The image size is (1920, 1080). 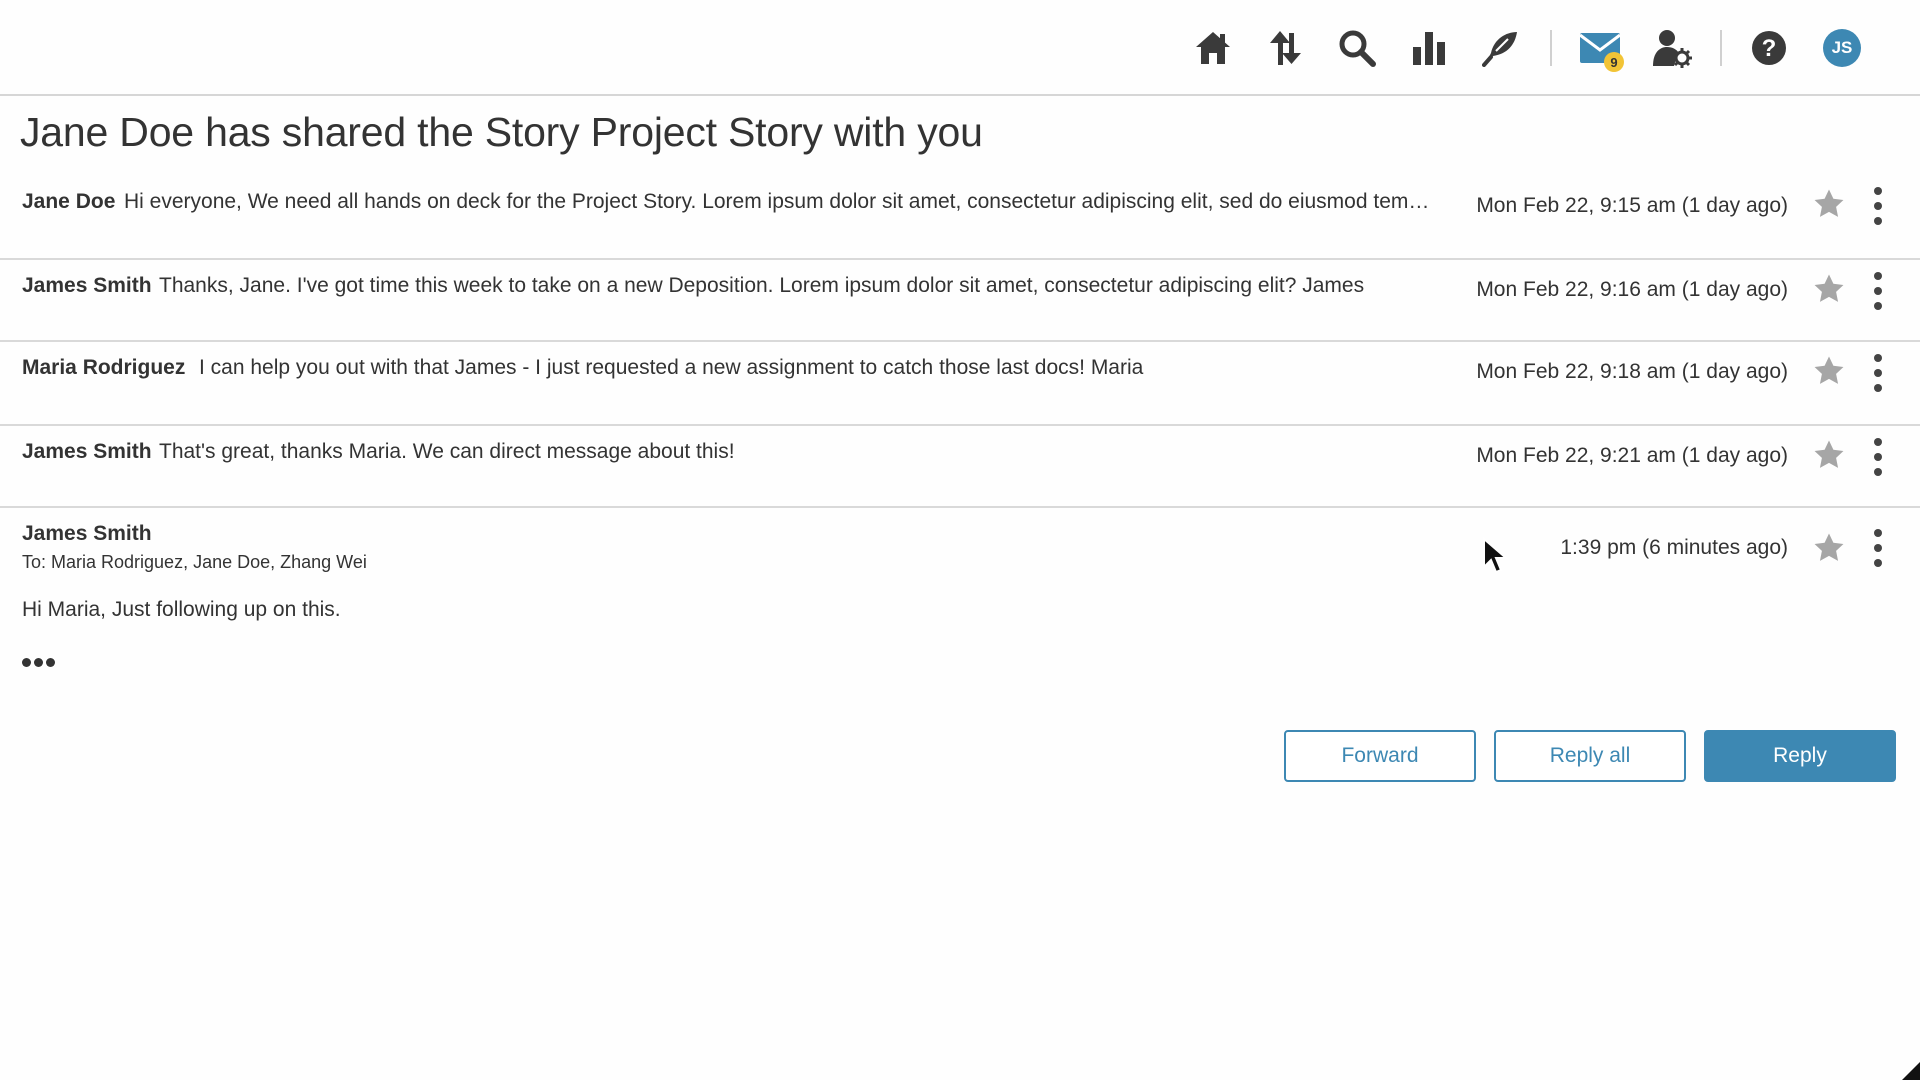 I want to click on mouse-cursor-icon, so click(x=1495, y=555).